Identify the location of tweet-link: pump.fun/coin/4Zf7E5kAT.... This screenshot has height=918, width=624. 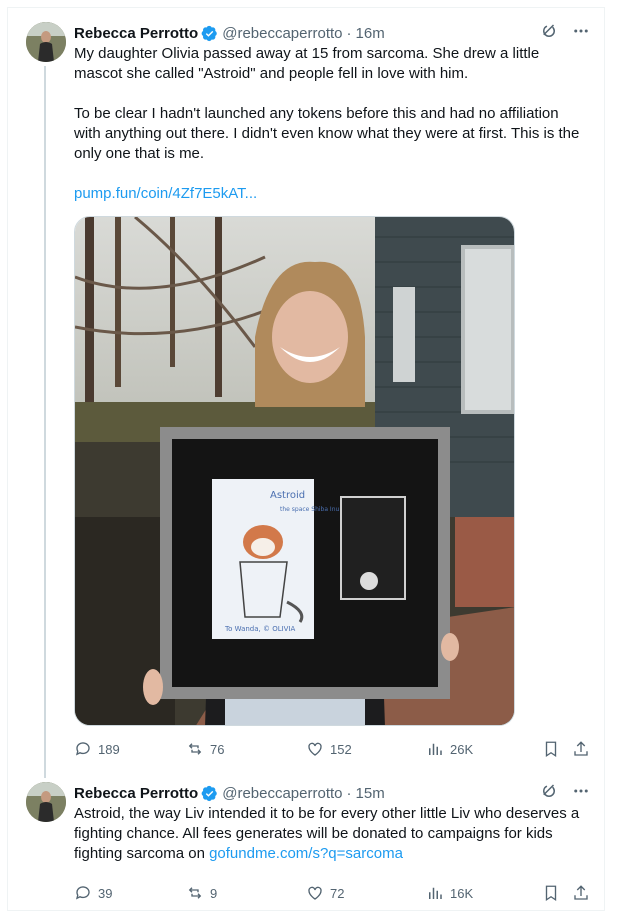
(165, 193).